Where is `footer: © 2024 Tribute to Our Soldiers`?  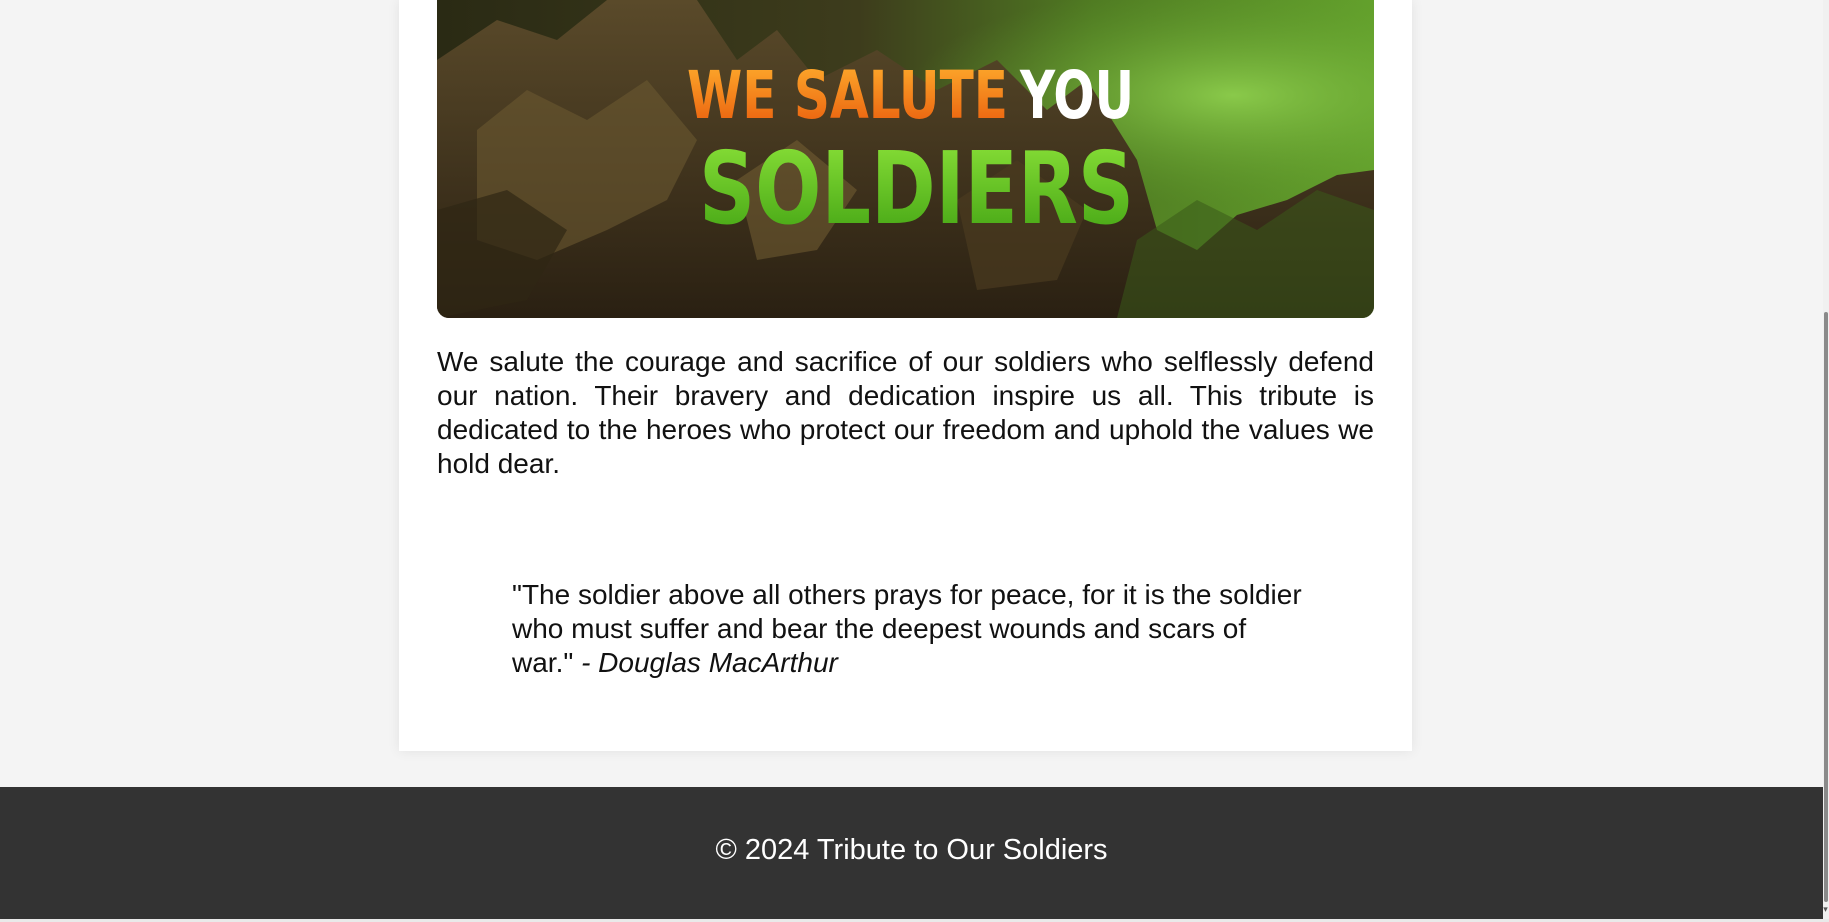
footer: © 2024 Tribute to Our Soldiers is located at coordinates (911, 853).